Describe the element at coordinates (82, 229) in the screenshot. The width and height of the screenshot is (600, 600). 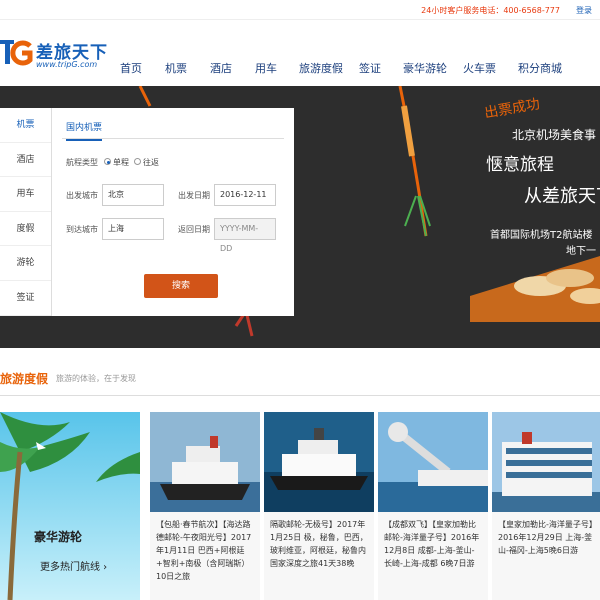
I see `arrive-city-label: 到达城市` at that location.